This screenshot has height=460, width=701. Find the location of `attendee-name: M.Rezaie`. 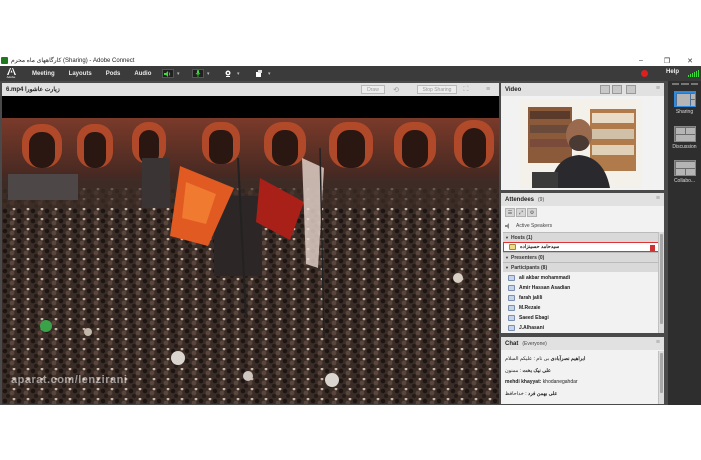

attendee-name: M.Rezaie is located at coordinates (530, 308).